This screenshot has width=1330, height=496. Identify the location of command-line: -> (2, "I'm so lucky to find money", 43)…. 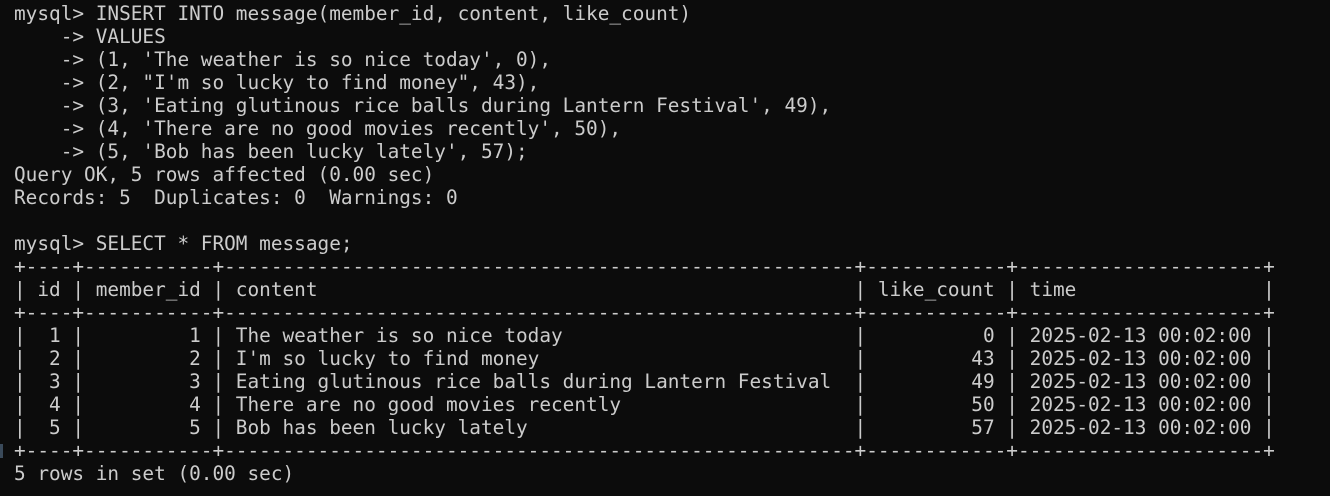
(277, 82).